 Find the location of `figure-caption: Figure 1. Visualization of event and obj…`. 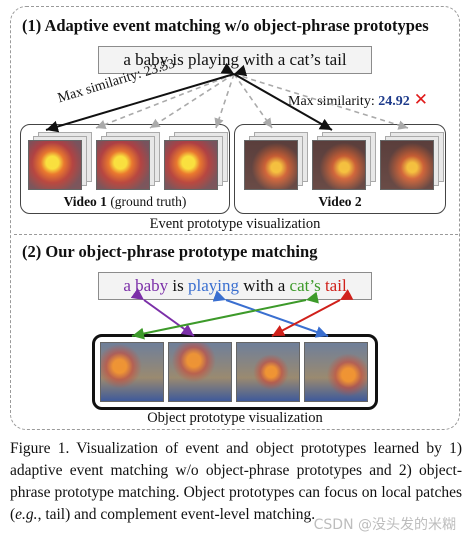

figure-caption: Figure 1. Visualization of event and obj… is located at coordinates (236, 481).